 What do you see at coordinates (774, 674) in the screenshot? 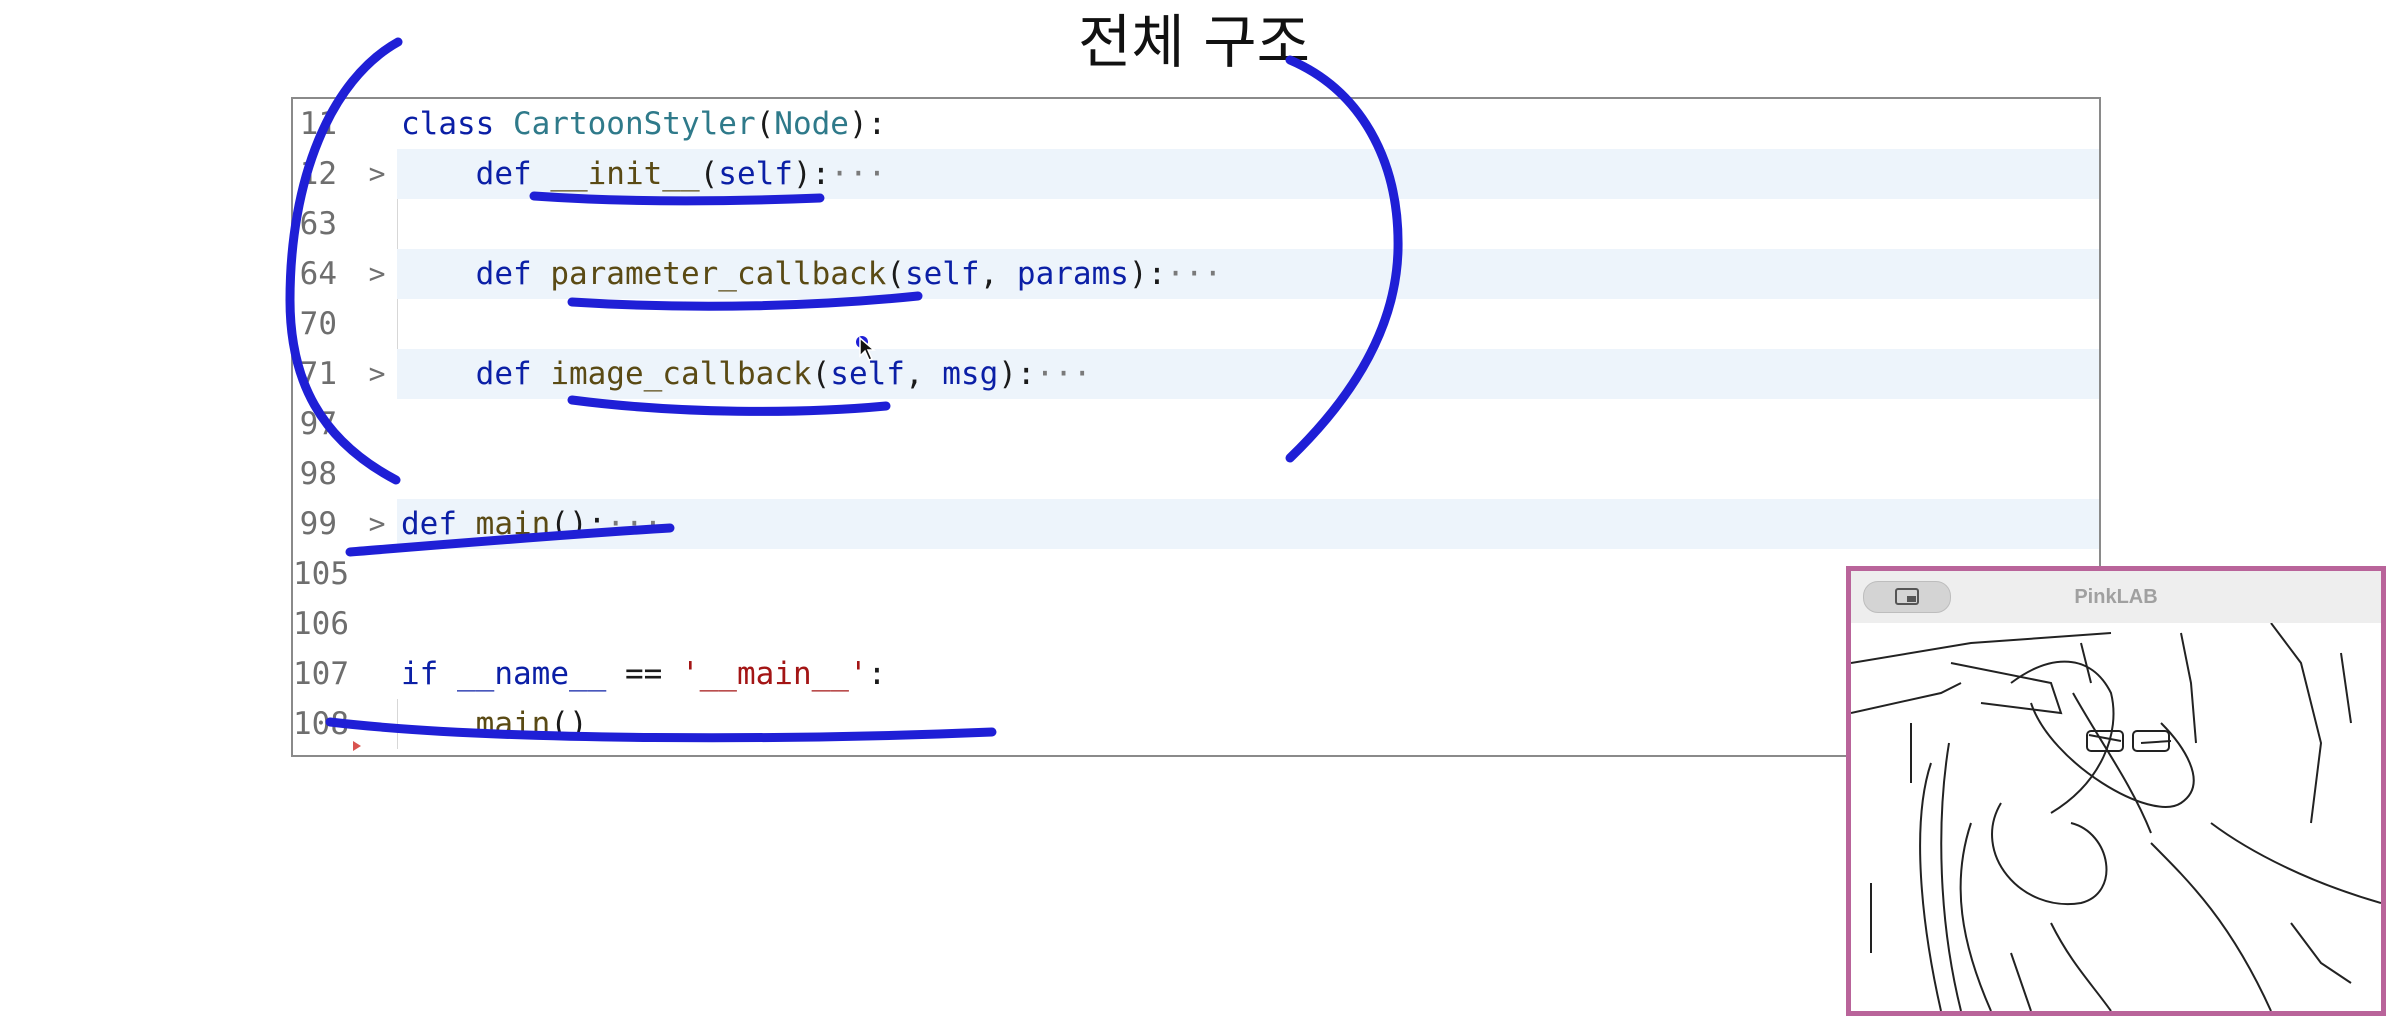
I see `code-token: '__main__'` at bounding box center [774, 674].